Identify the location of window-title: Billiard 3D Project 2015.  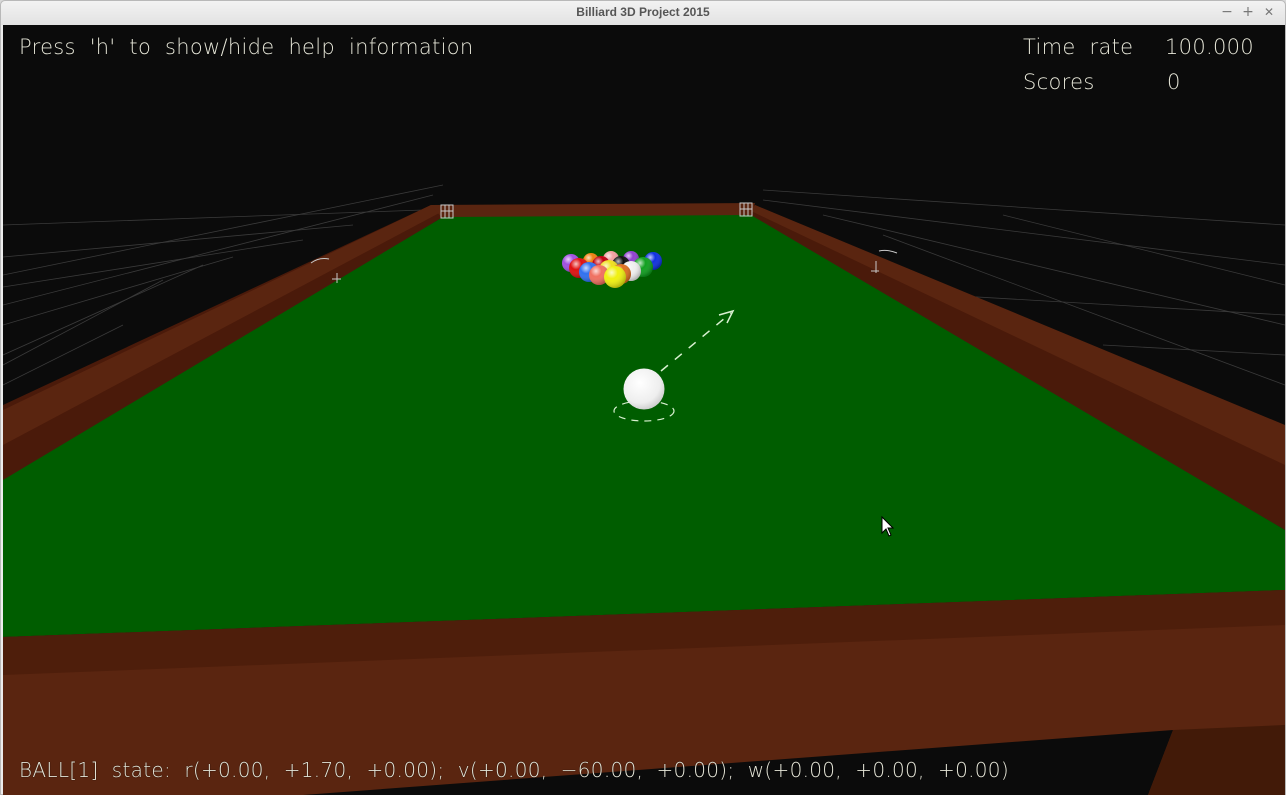
(643, 12).